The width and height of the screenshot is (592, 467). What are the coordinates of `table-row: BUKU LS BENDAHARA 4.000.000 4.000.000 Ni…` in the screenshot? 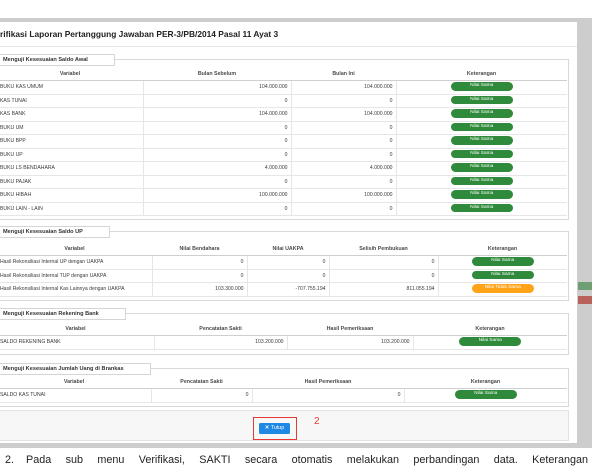 It's located at (283, 168).